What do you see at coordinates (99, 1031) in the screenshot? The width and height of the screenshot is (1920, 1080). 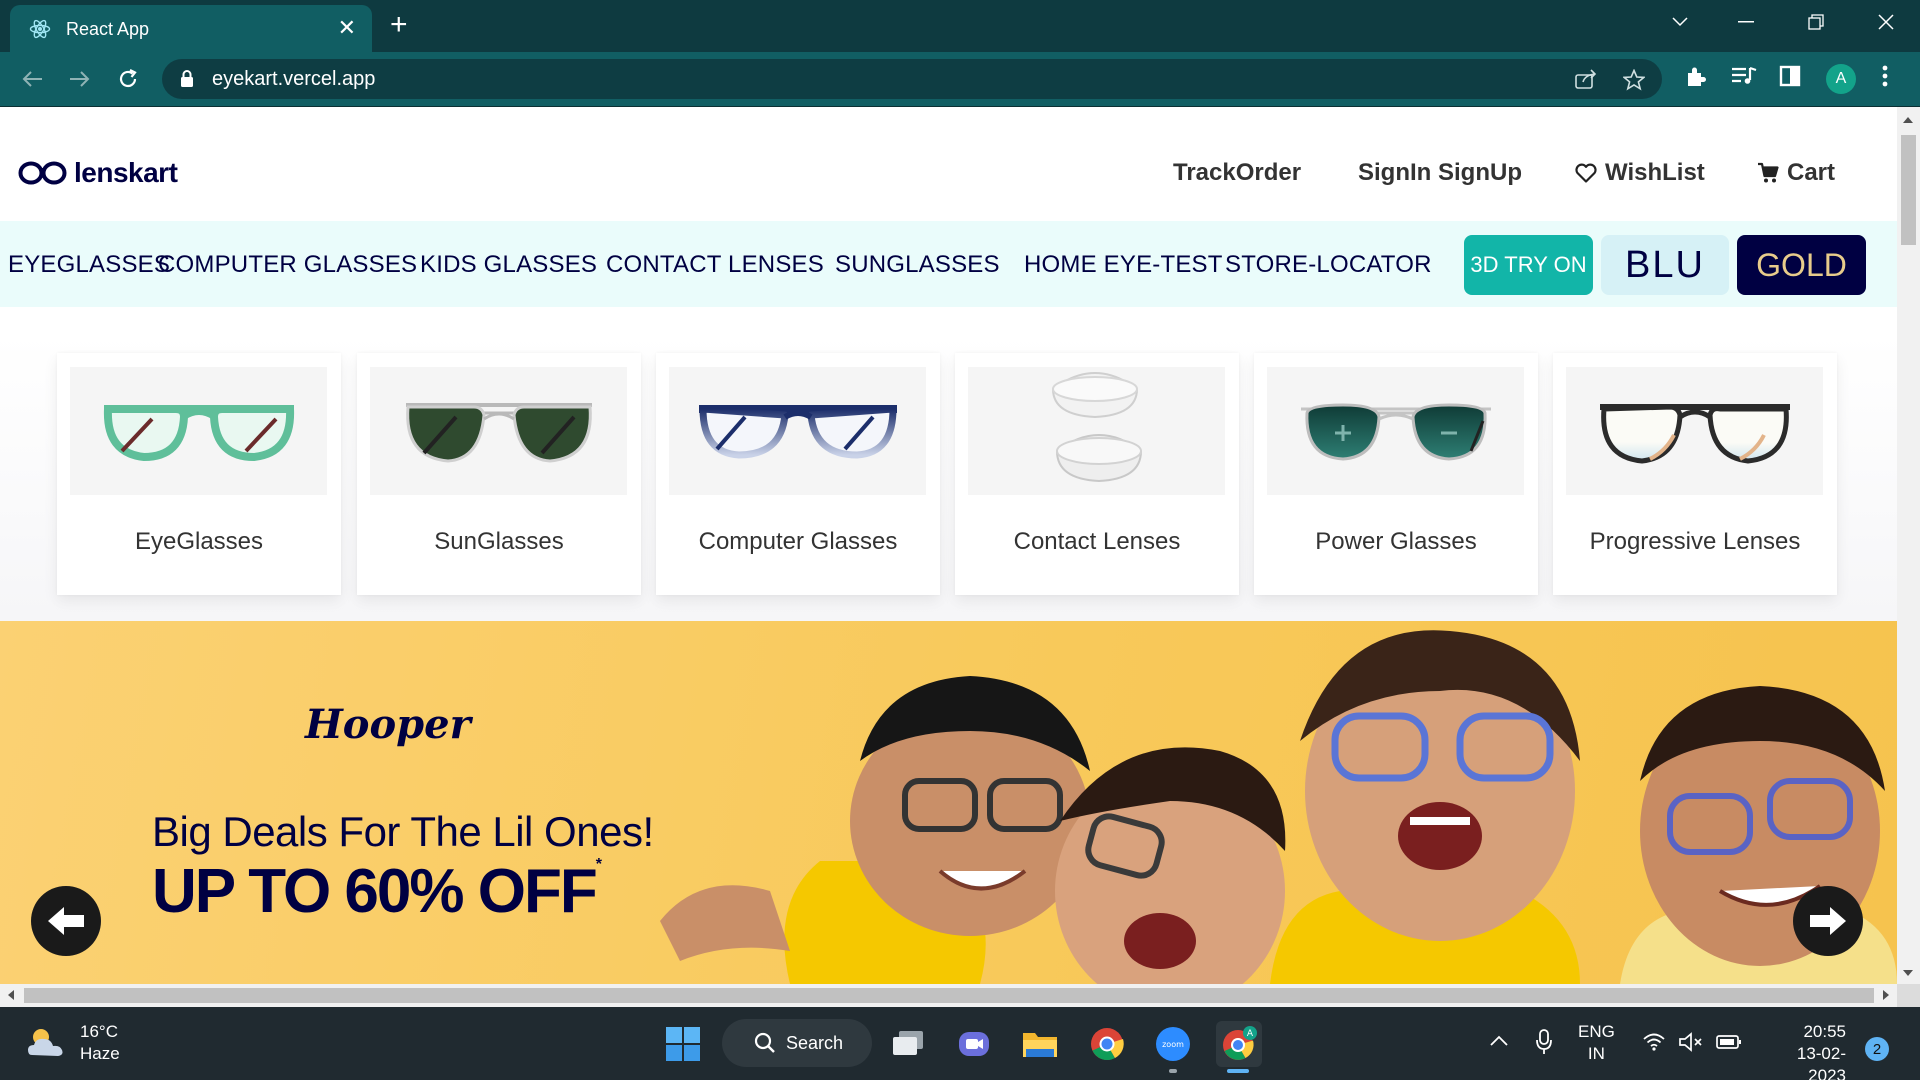 I see `temperature: 16°C` at bounding box center [99, 1031].